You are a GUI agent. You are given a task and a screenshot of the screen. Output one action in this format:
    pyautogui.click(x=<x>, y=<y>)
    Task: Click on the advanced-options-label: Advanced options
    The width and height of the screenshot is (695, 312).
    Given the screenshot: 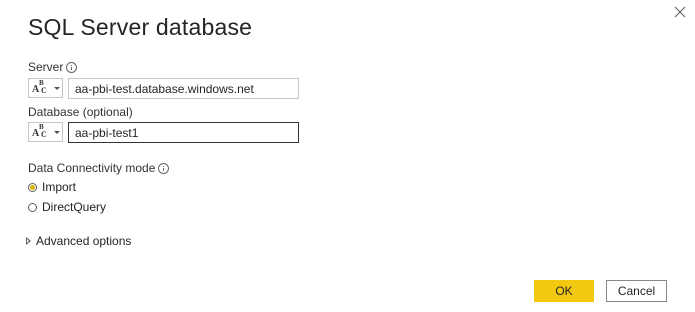 What is the action you would take?
    pyautogui.click(x=84, y=241)
    